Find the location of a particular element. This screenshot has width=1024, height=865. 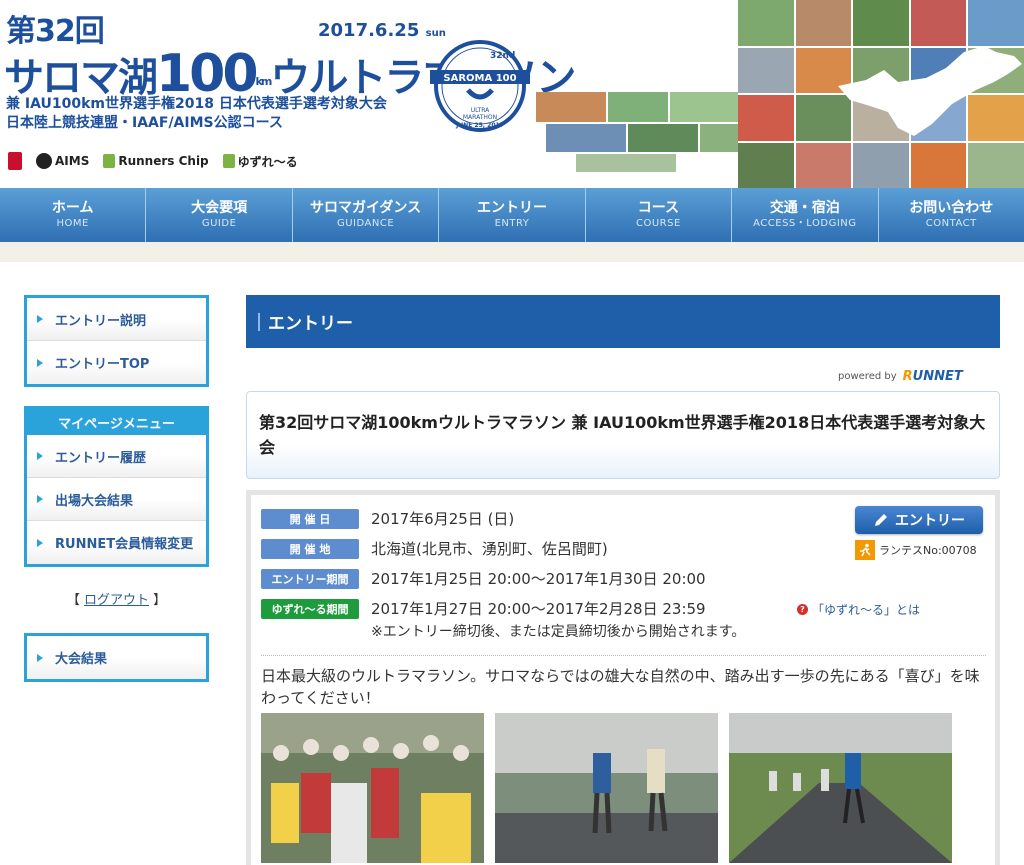

event-date: 2017.6.25 is located at coordinates (369, 30).